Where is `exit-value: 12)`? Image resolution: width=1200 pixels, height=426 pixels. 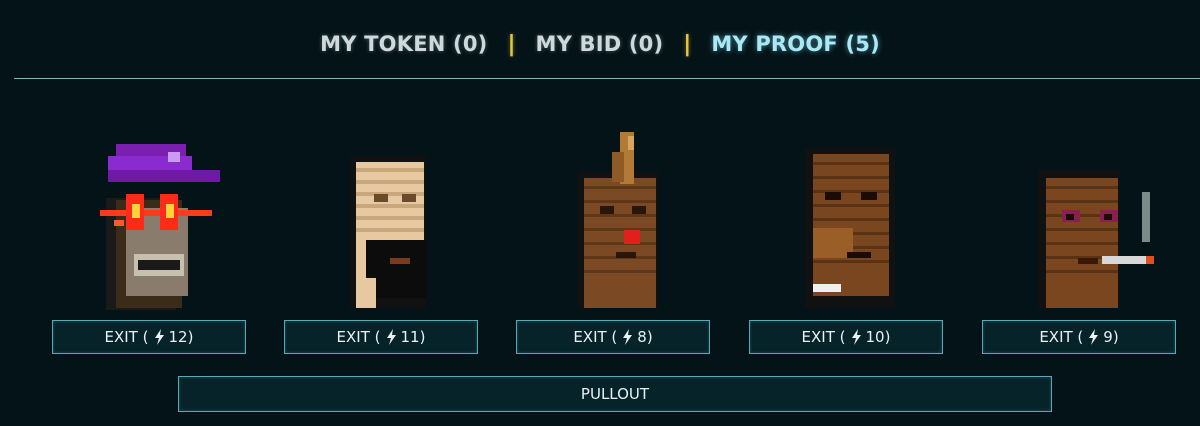
exit-value: 12) is located at coordinates (181, 337).